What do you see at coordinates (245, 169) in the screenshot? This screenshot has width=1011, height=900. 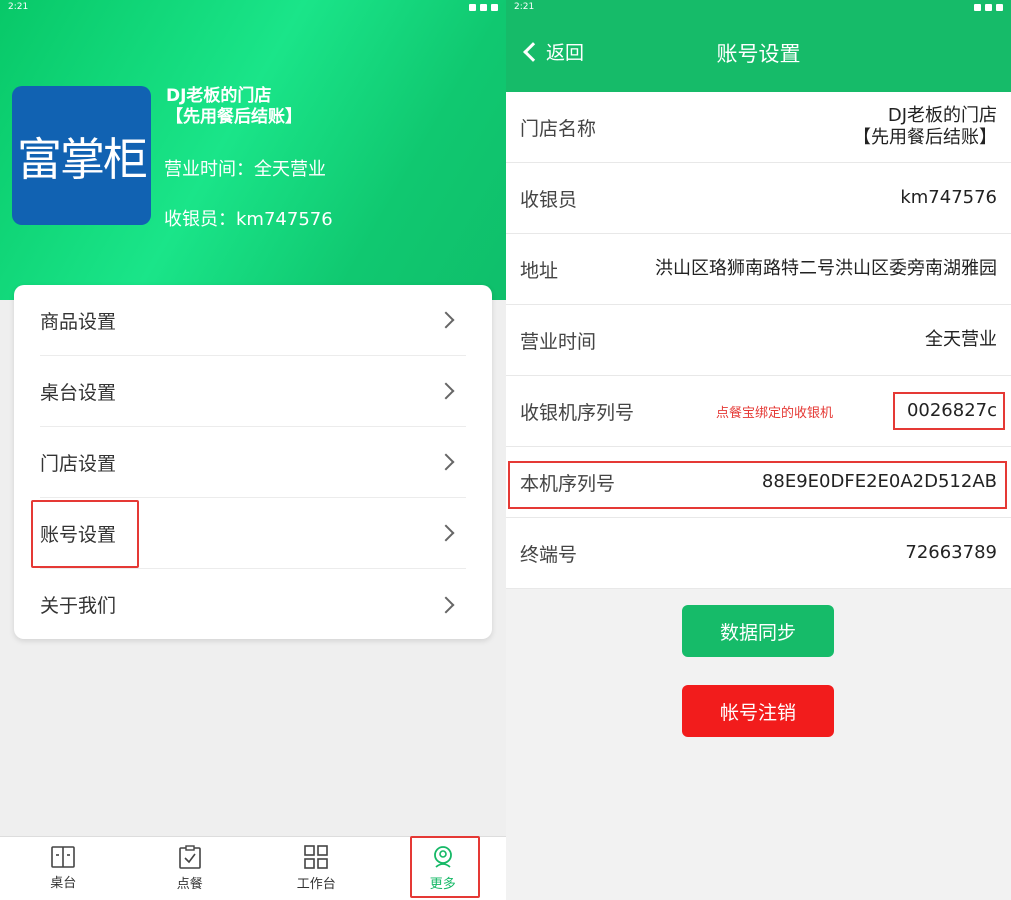 I see `business-hours: 营业时间：全天营业` at bounding box center [245, 169].